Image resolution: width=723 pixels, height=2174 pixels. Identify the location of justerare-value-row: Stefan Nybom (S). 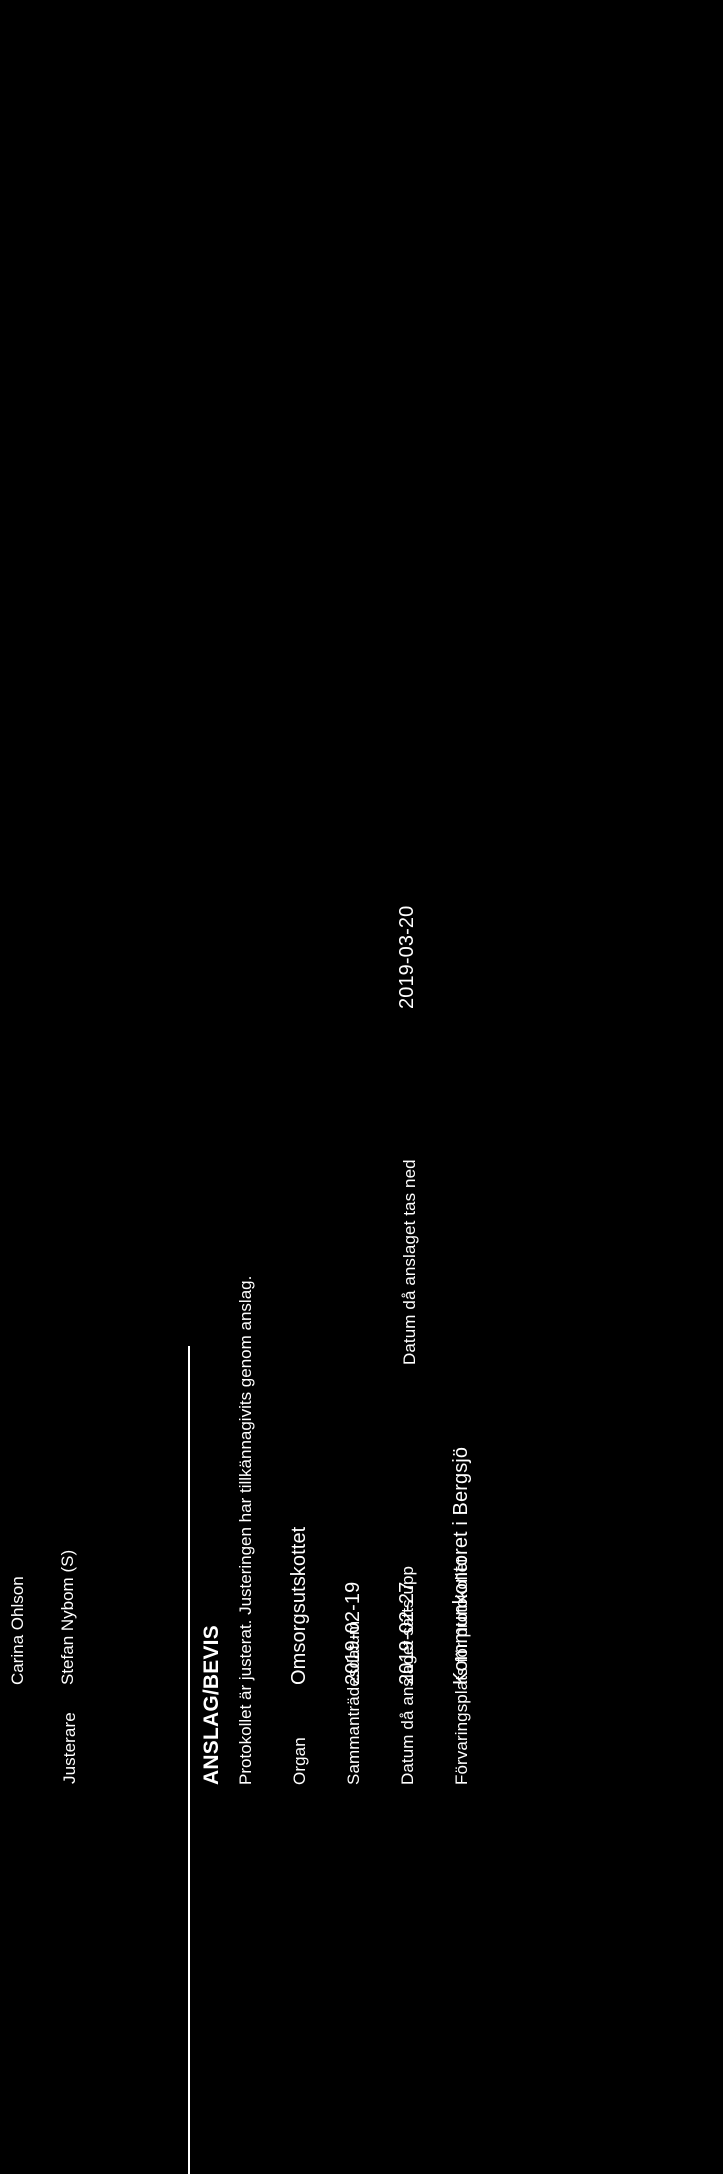
(68, 1617).